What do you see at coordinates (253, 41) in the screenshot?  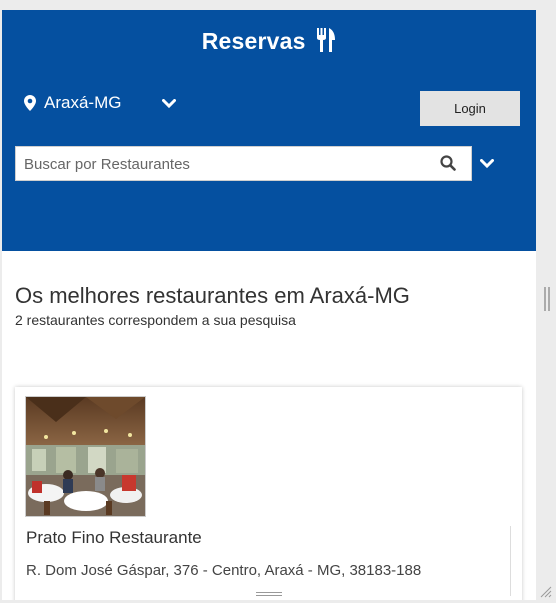 I see `brand-title: Reservas` at bounding box center [253, 41].